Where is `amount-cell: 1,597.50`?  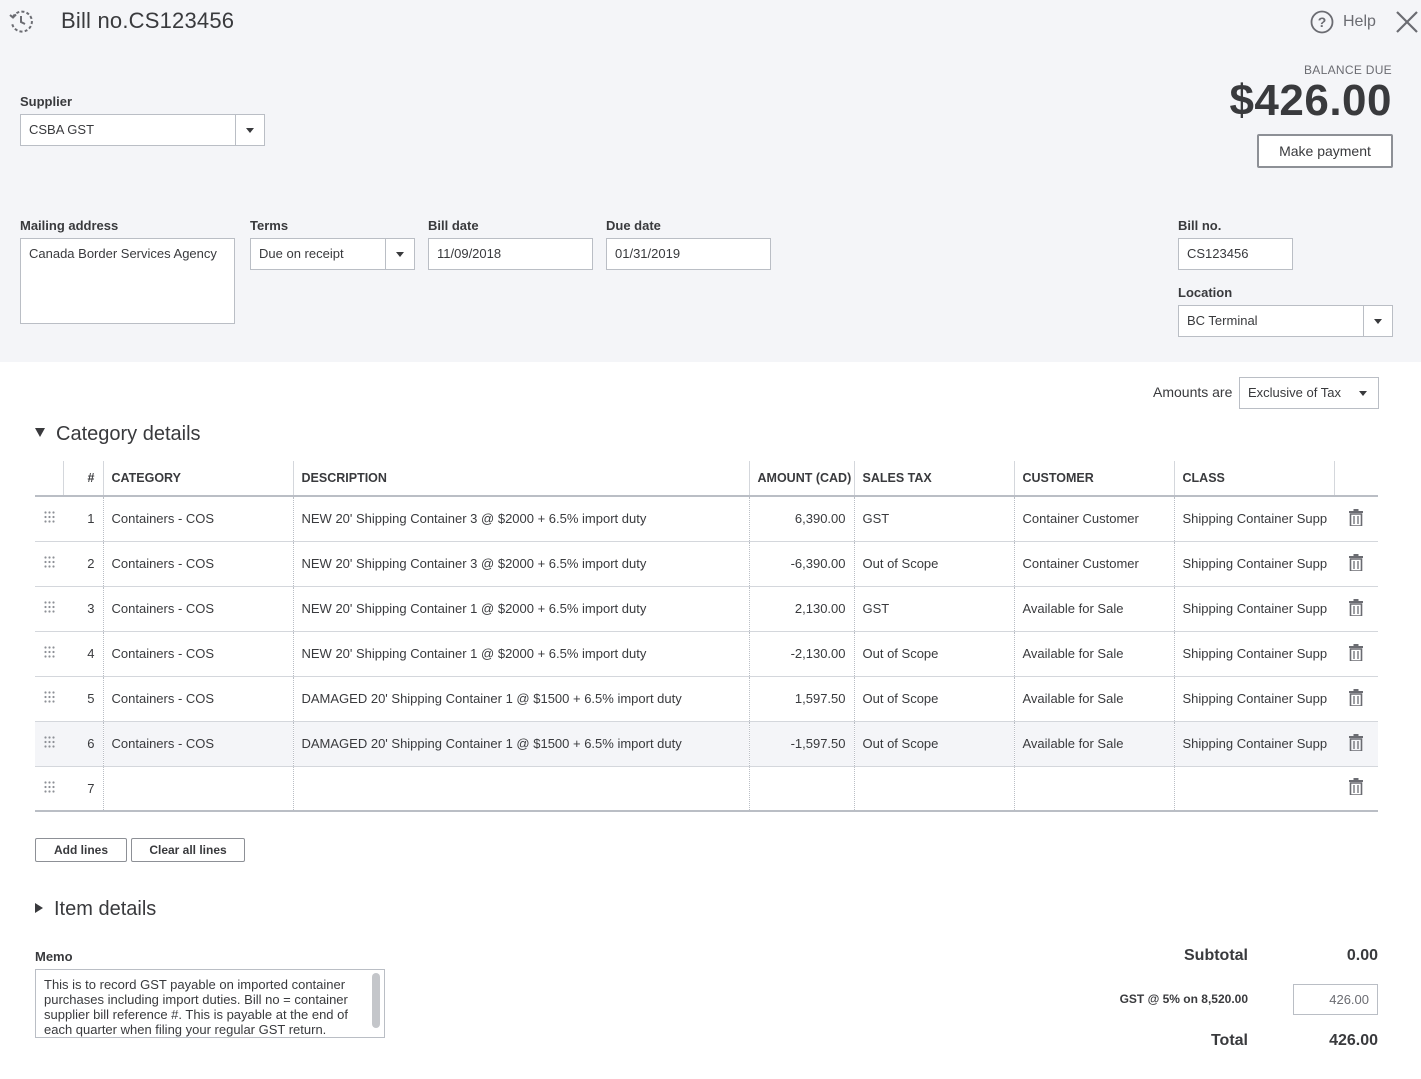 amount-cell: 1,597.50 is located at coordinates (801, 699).